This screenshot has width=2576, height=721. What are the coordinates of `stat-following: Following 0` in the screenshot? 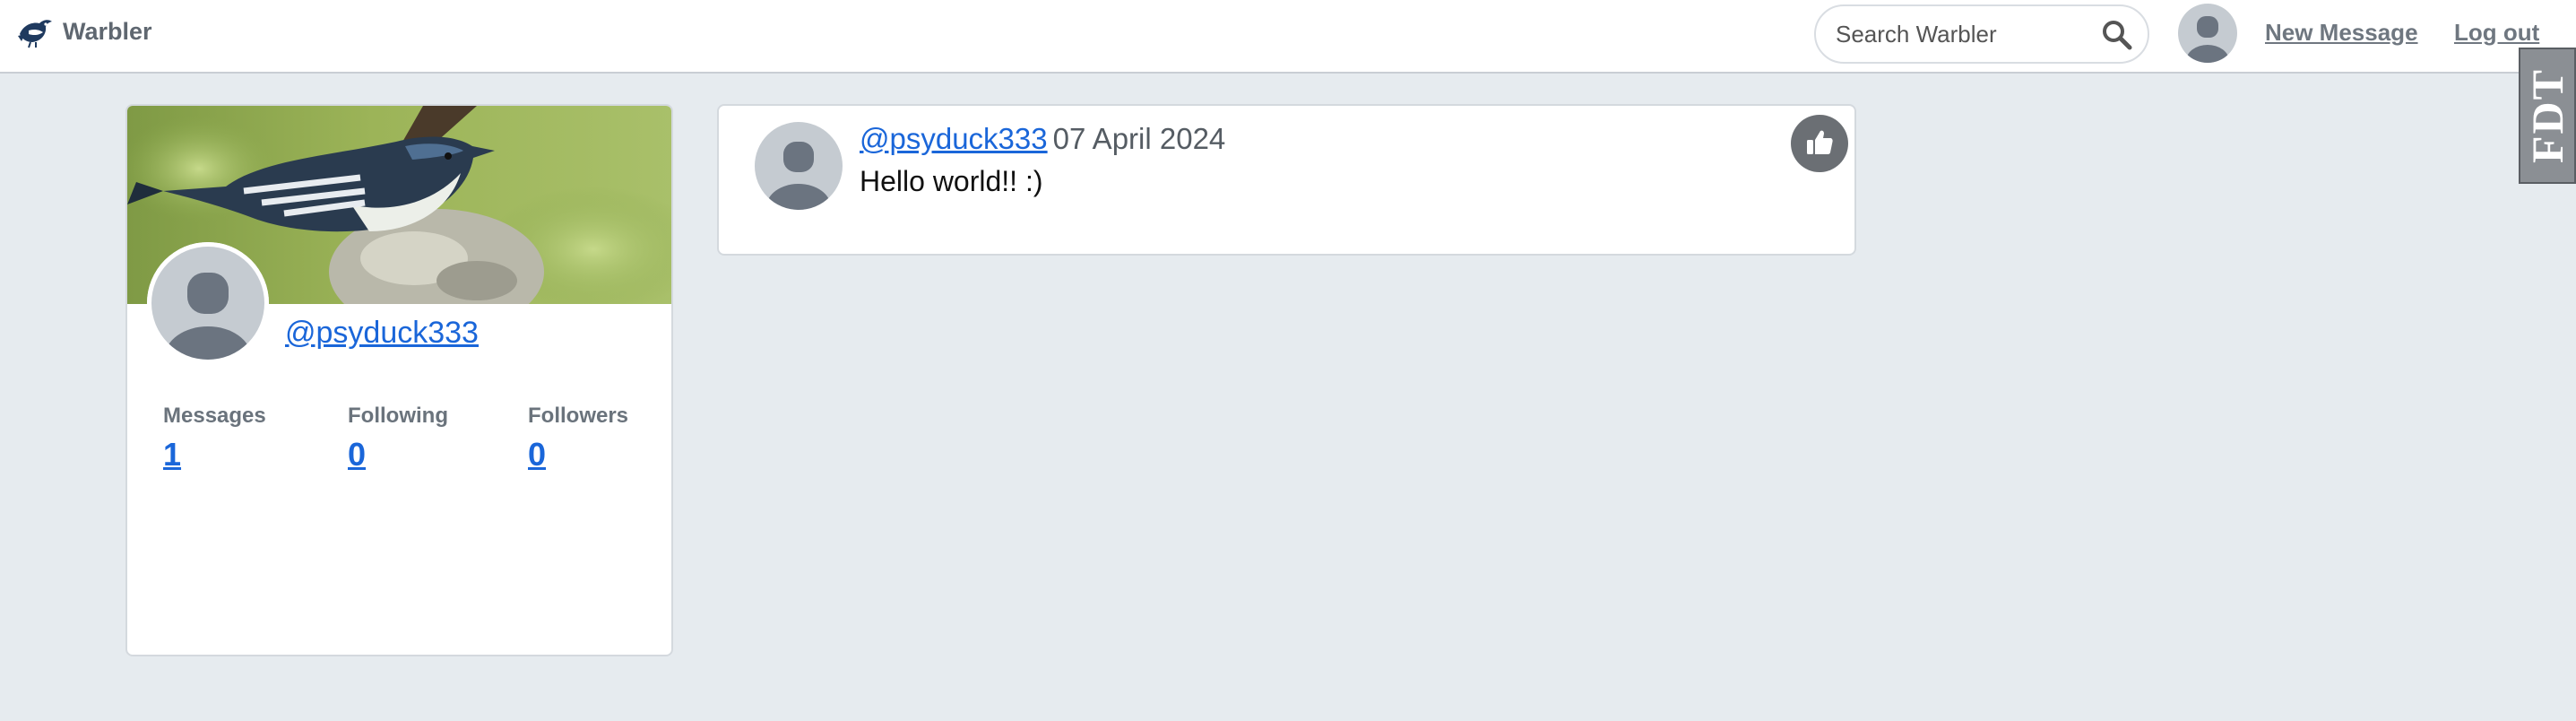 It's located at (398, 438).